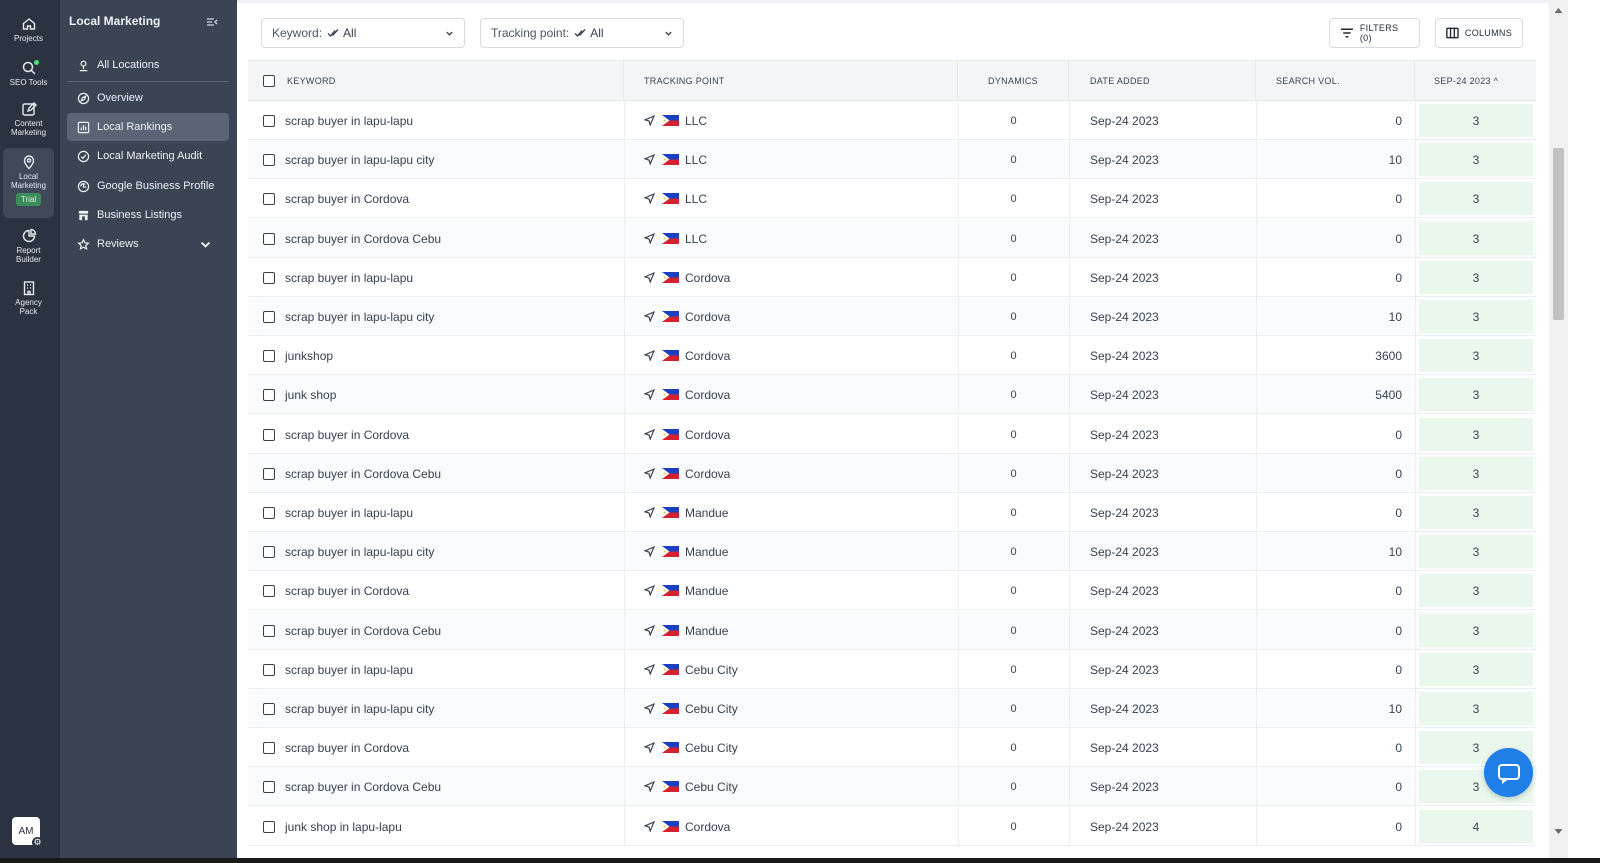 The image size is (1600, 863). I want to click on vertical-scrollbar, so click(1558, 429).